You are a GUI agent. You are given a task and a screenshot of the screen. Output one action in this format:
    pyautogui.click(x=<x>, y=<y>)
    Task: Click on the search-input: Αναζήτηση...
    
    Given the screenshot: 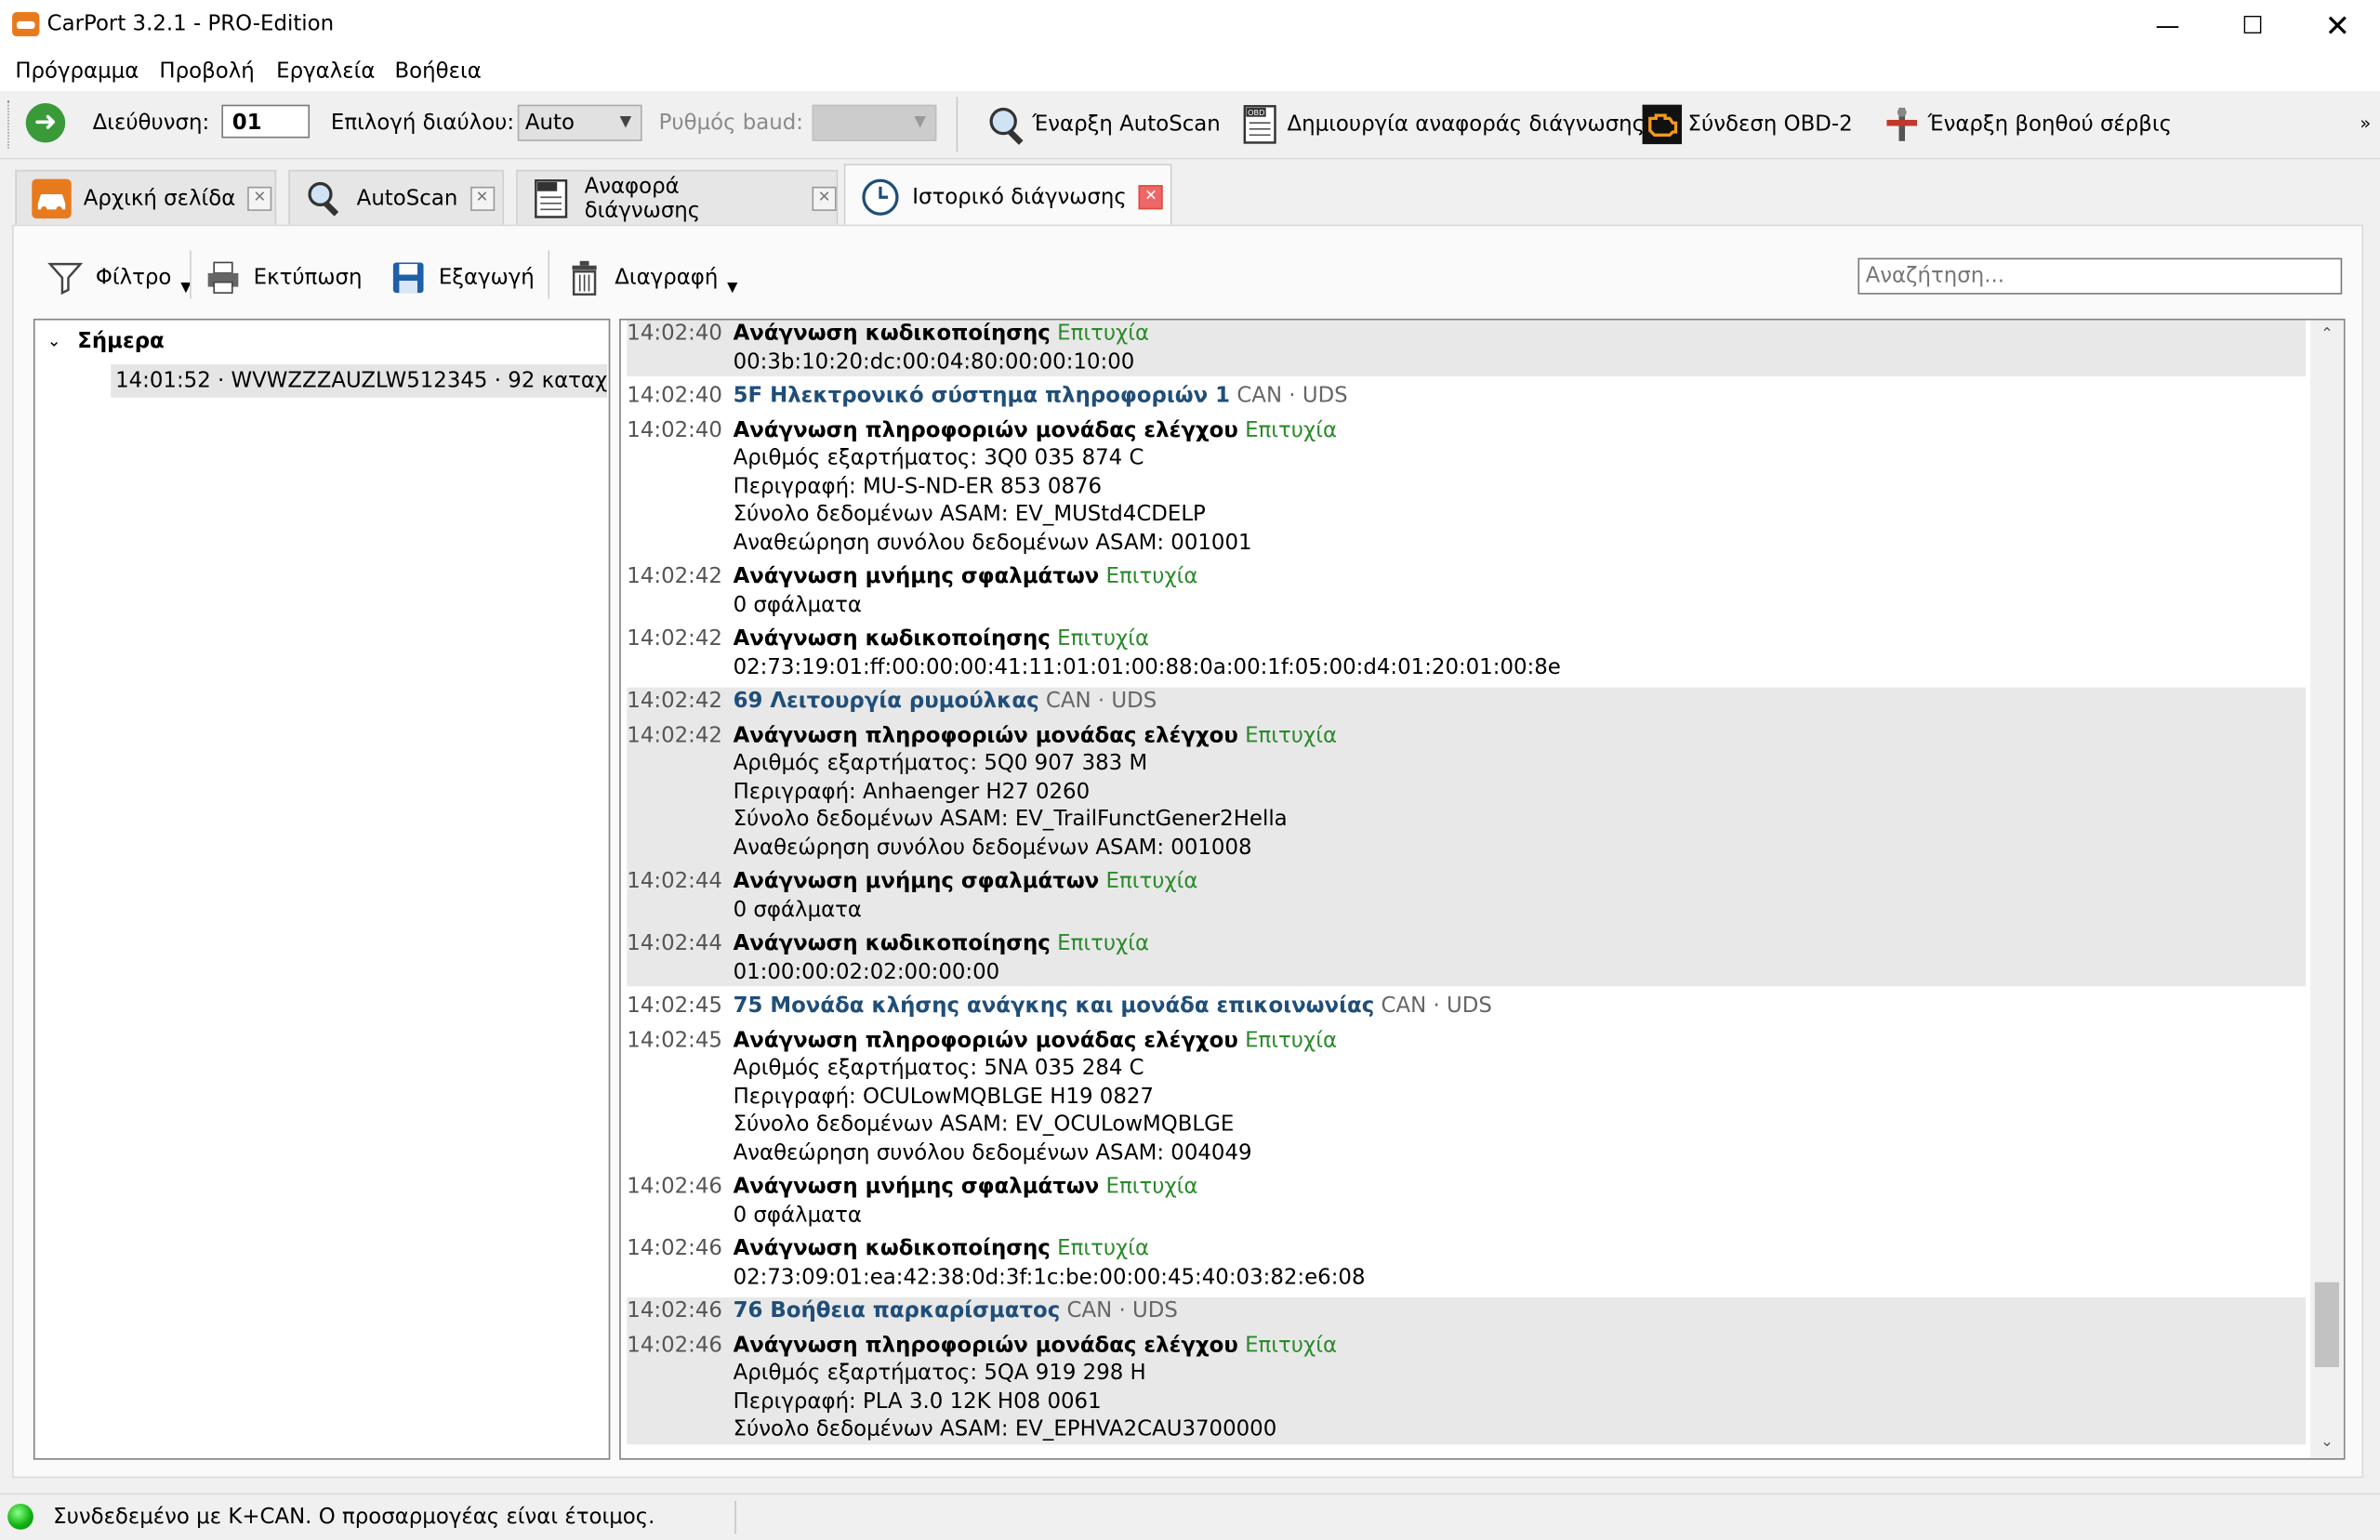 What is the action you would take?
    pyautogui.click(x=2100, y=276)
    